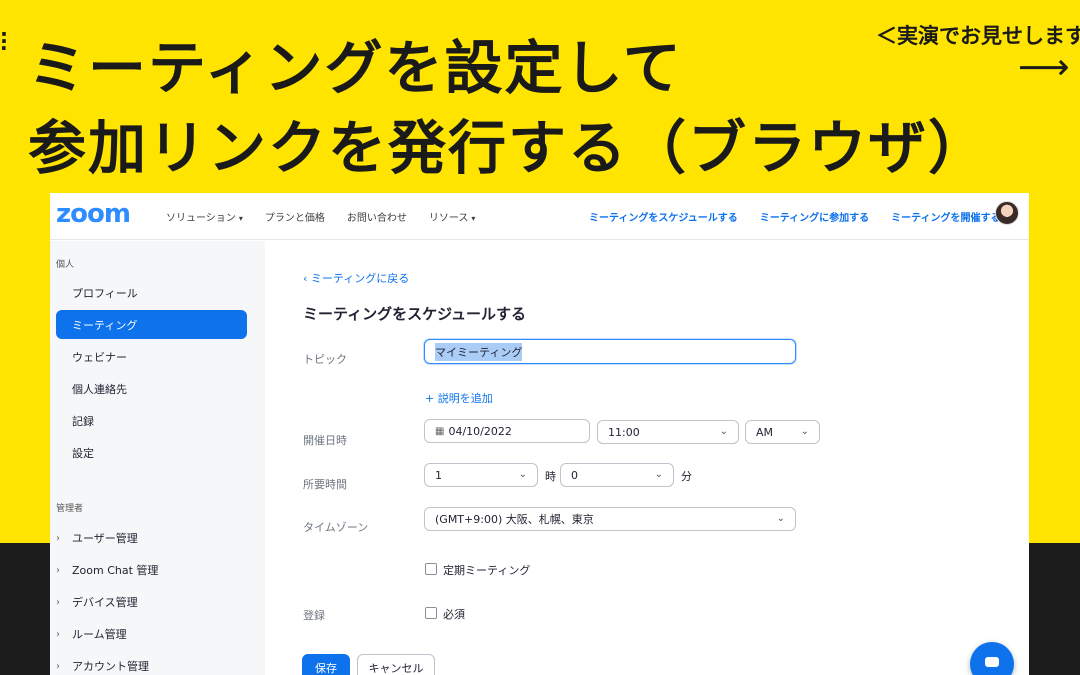  What do you see at coordinates (356, 278) in the screenshot?
I see `back-to-meetings-link: ‹ ミーティングに戻る` at bounding box center [356, 278].